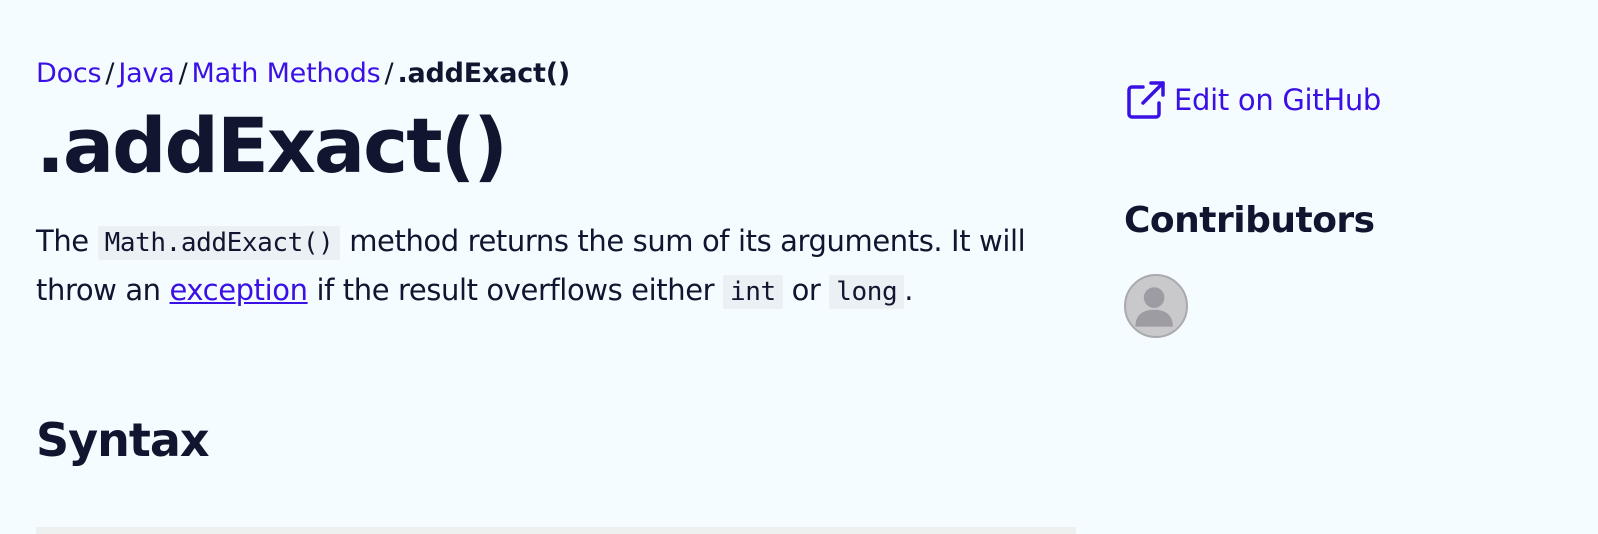 This screenshot has width=1598, height=534. What do you see at coordinates (123, 440) in the screenshot?
I see `syntax-heading: Syntax` at bounding box center [123, 440].